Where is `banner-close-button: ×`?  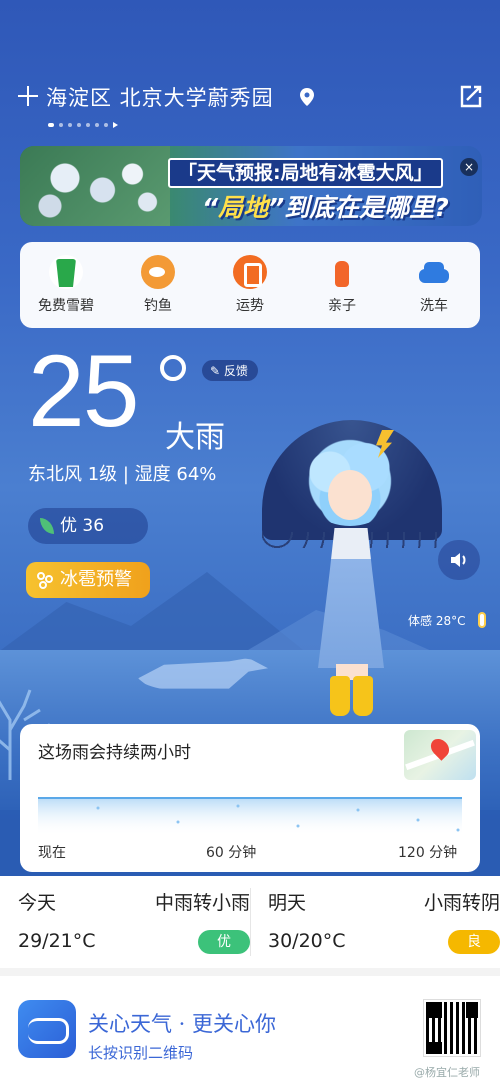
banner-close-button: × is located at coordinates (469, 167).